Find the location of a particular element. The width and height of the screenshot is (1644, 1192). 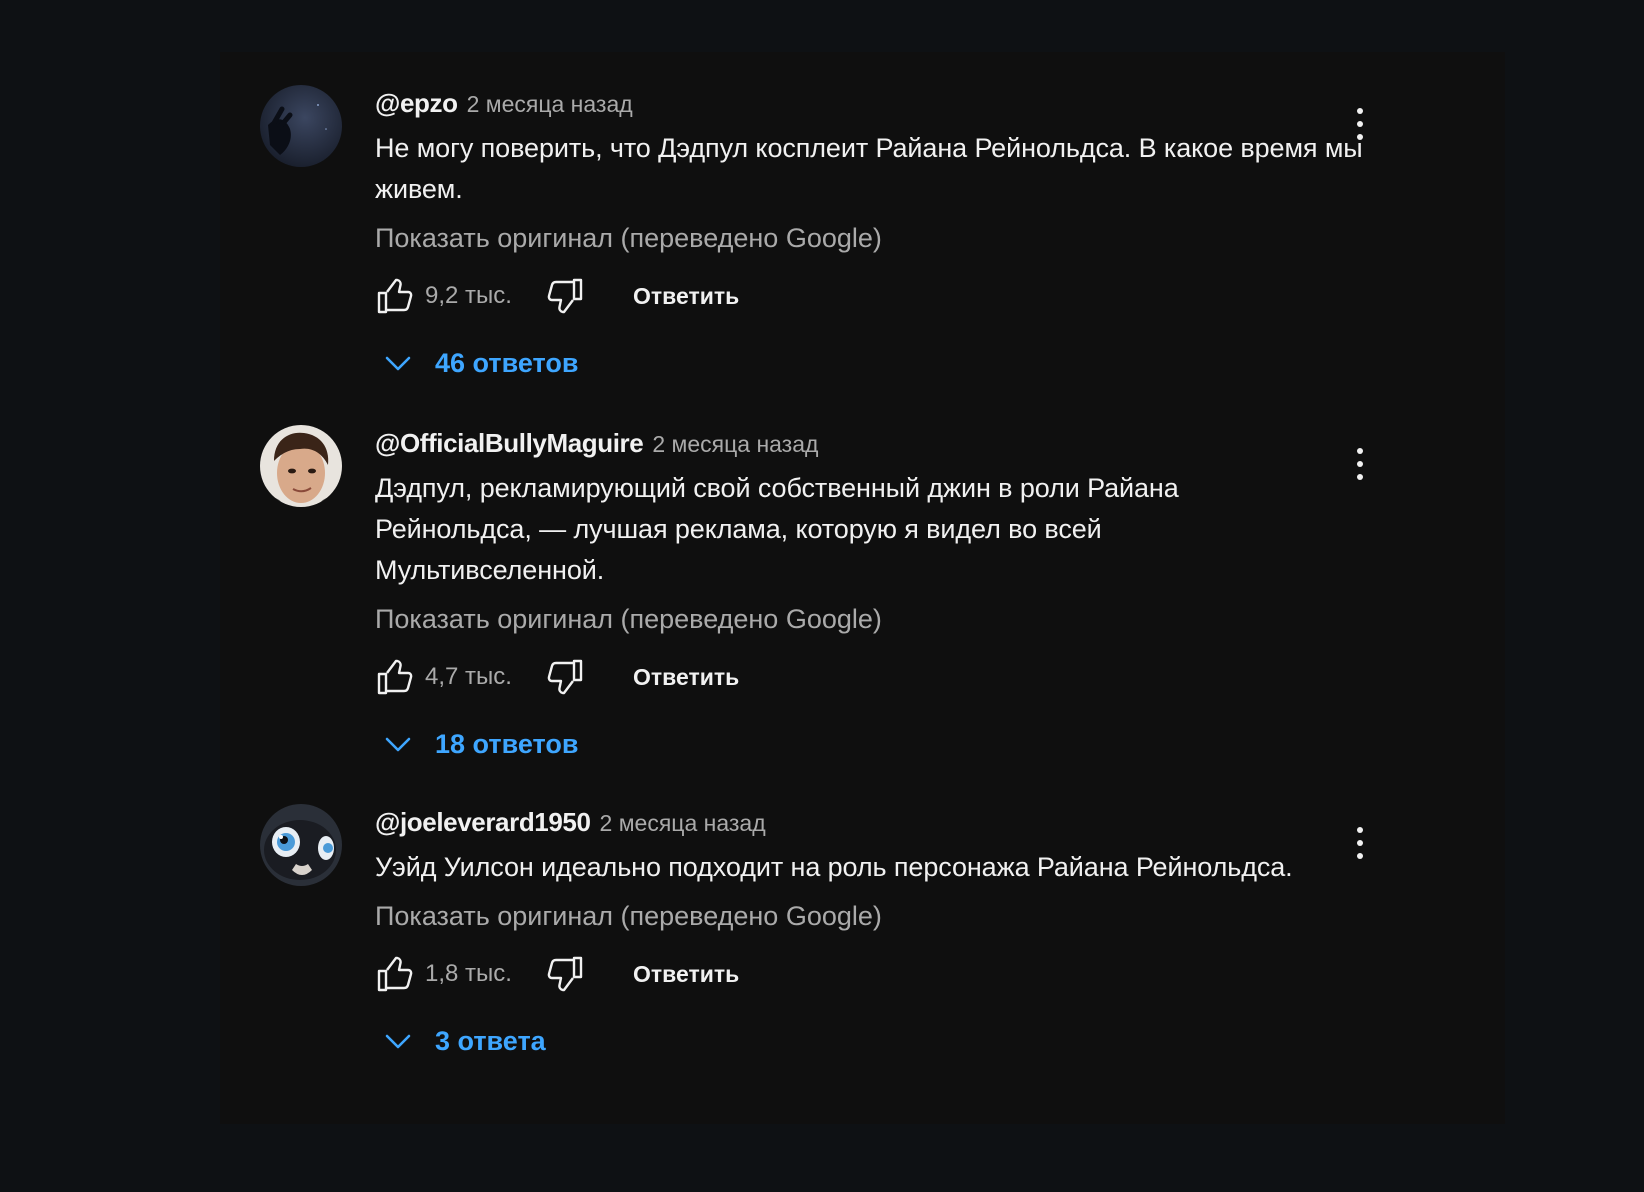

replies-count: 46 ответов is located at coordinates (507, 362).